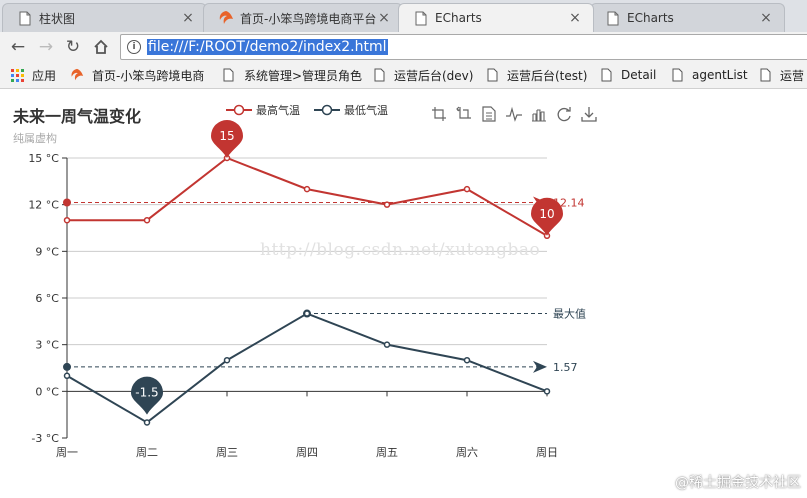 Image resolution: width=807 pixels, height=498 pixels. What do you see at coordinates (227, 452) in the screenshot?
I see `x-tick-label: 周三` at bounding box center [227, 452].